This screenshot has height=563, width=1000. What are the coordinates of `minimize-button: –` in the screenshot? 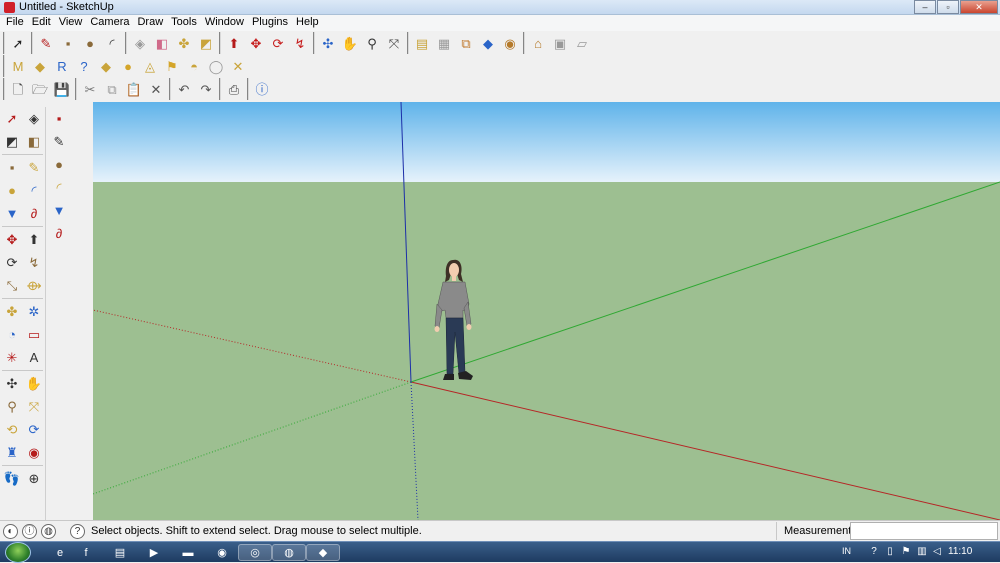 It's located at (925, 7).